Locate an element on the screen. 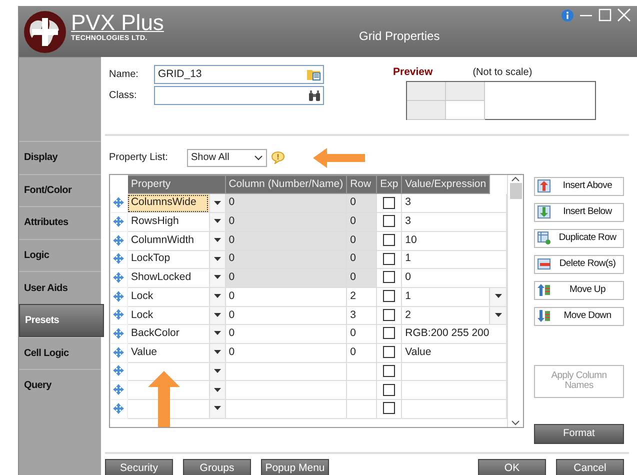 This screenshot has width=637, height=475. table-cell: ColumnsWide is located at coordinates (168, 203).